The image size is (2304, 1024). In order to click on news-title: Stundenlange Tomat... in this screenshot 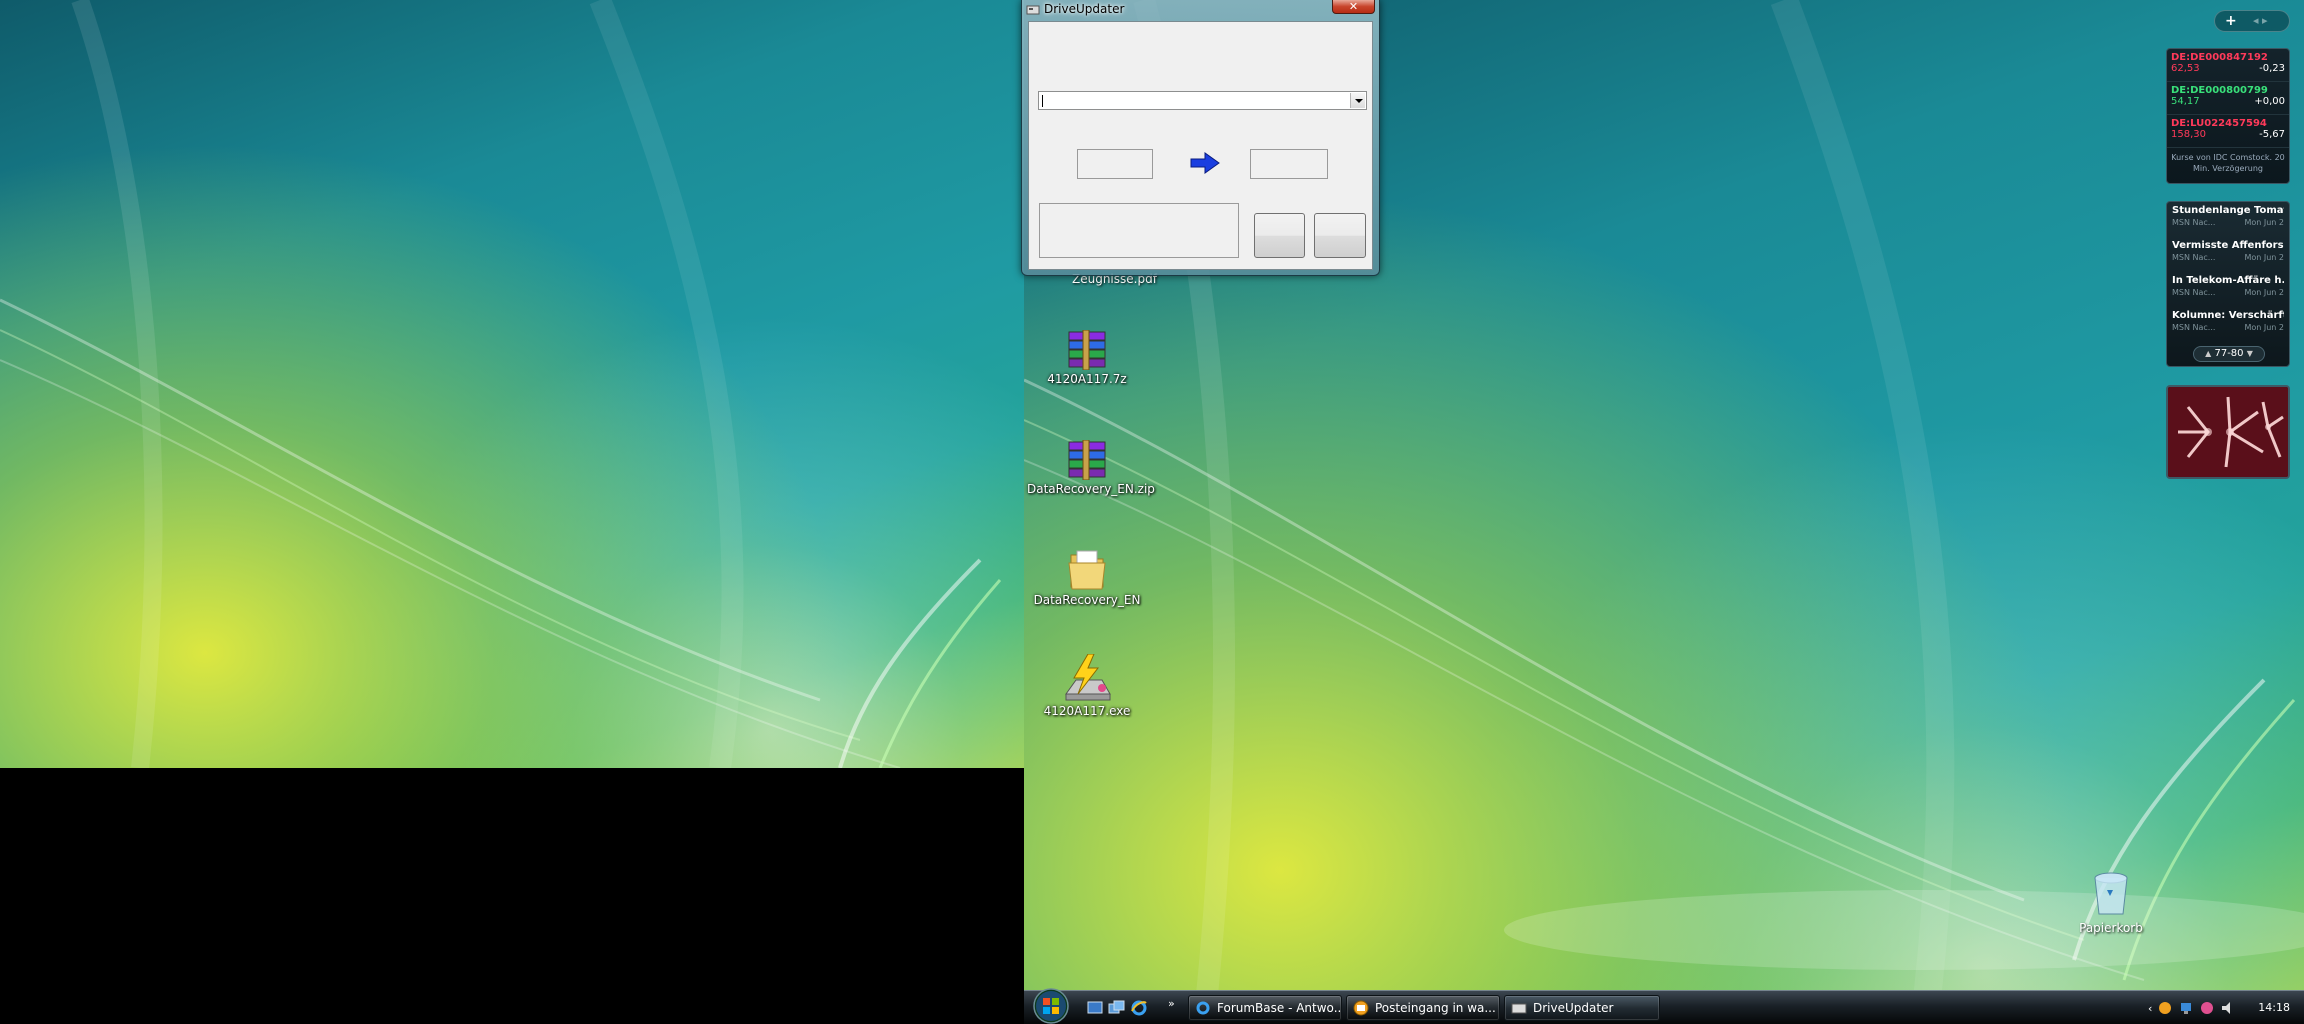, I will do `click(2228, 210)`.